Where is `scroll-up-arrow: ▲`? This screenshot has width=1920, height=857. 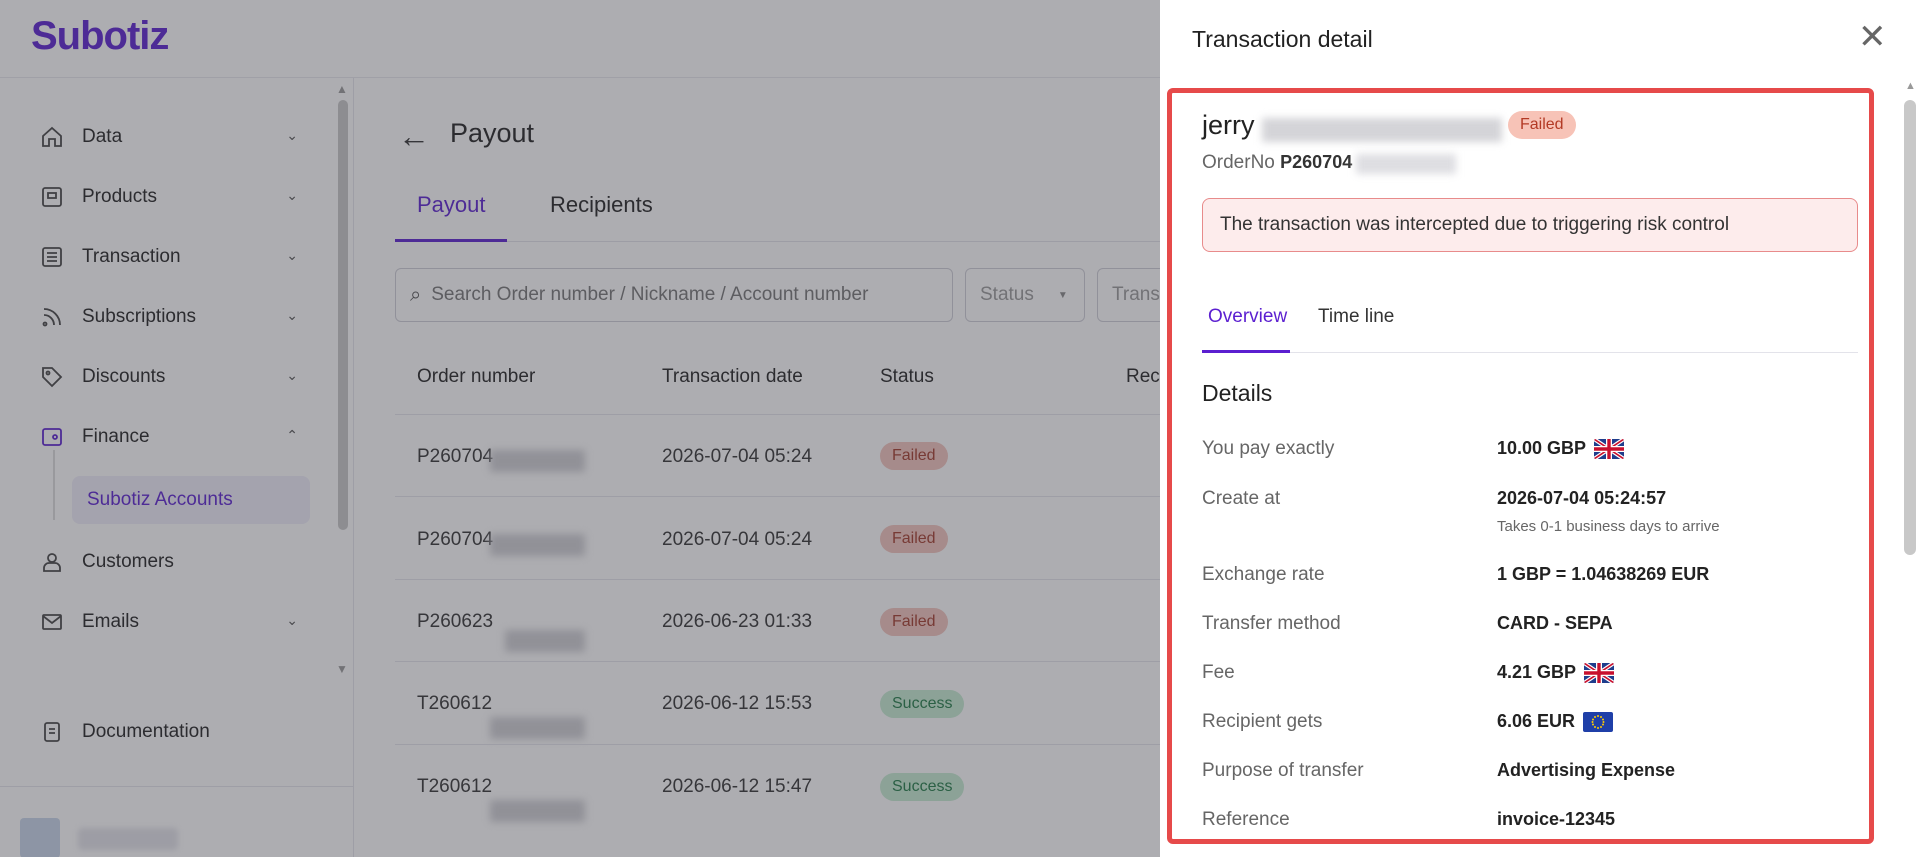 scroll-up-arrow: ▲ is located at coordinates (1910, 86).